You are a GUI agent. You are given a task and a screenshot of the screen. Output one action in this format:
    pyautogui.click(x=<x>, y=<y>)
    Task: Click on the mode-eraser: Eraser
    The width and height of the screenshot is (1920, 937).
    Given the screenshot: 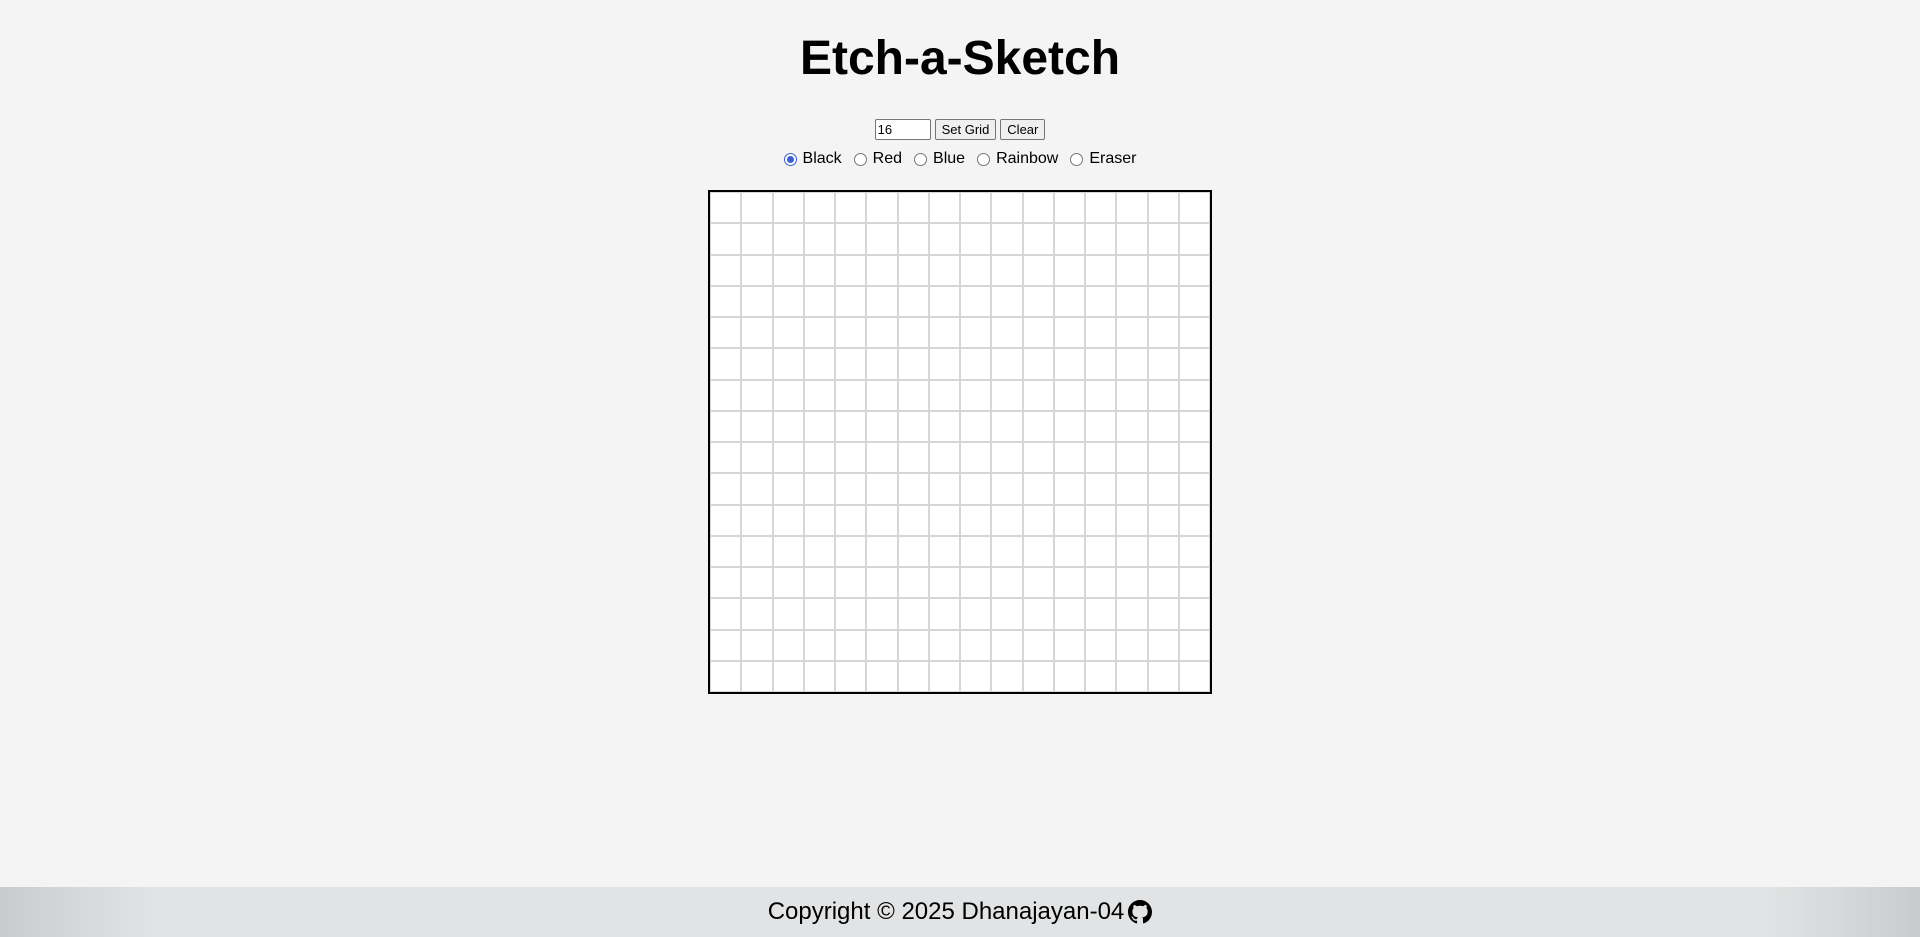 What is the action you would take?
    pyautogui.click(x=1103, y=159)
    